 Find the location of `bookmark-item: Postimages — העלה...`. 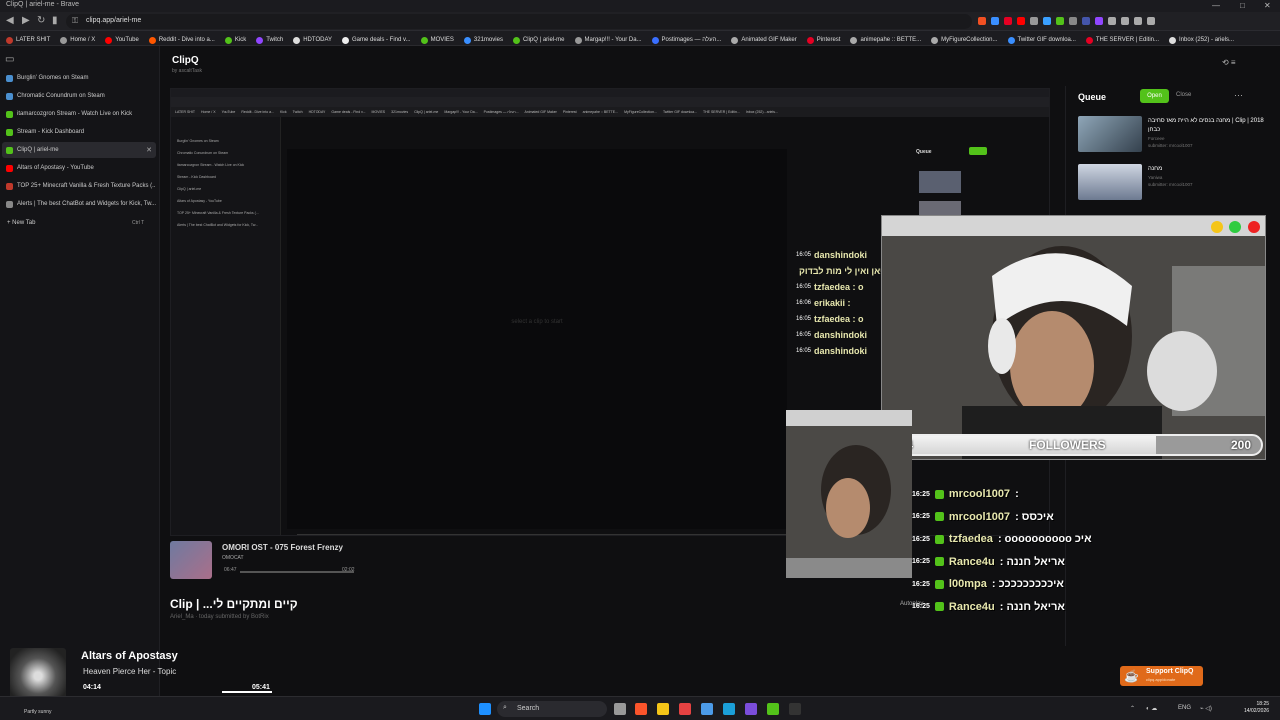

bookmark-item: Postimages — העלה... is located at coordinates (686, 39).